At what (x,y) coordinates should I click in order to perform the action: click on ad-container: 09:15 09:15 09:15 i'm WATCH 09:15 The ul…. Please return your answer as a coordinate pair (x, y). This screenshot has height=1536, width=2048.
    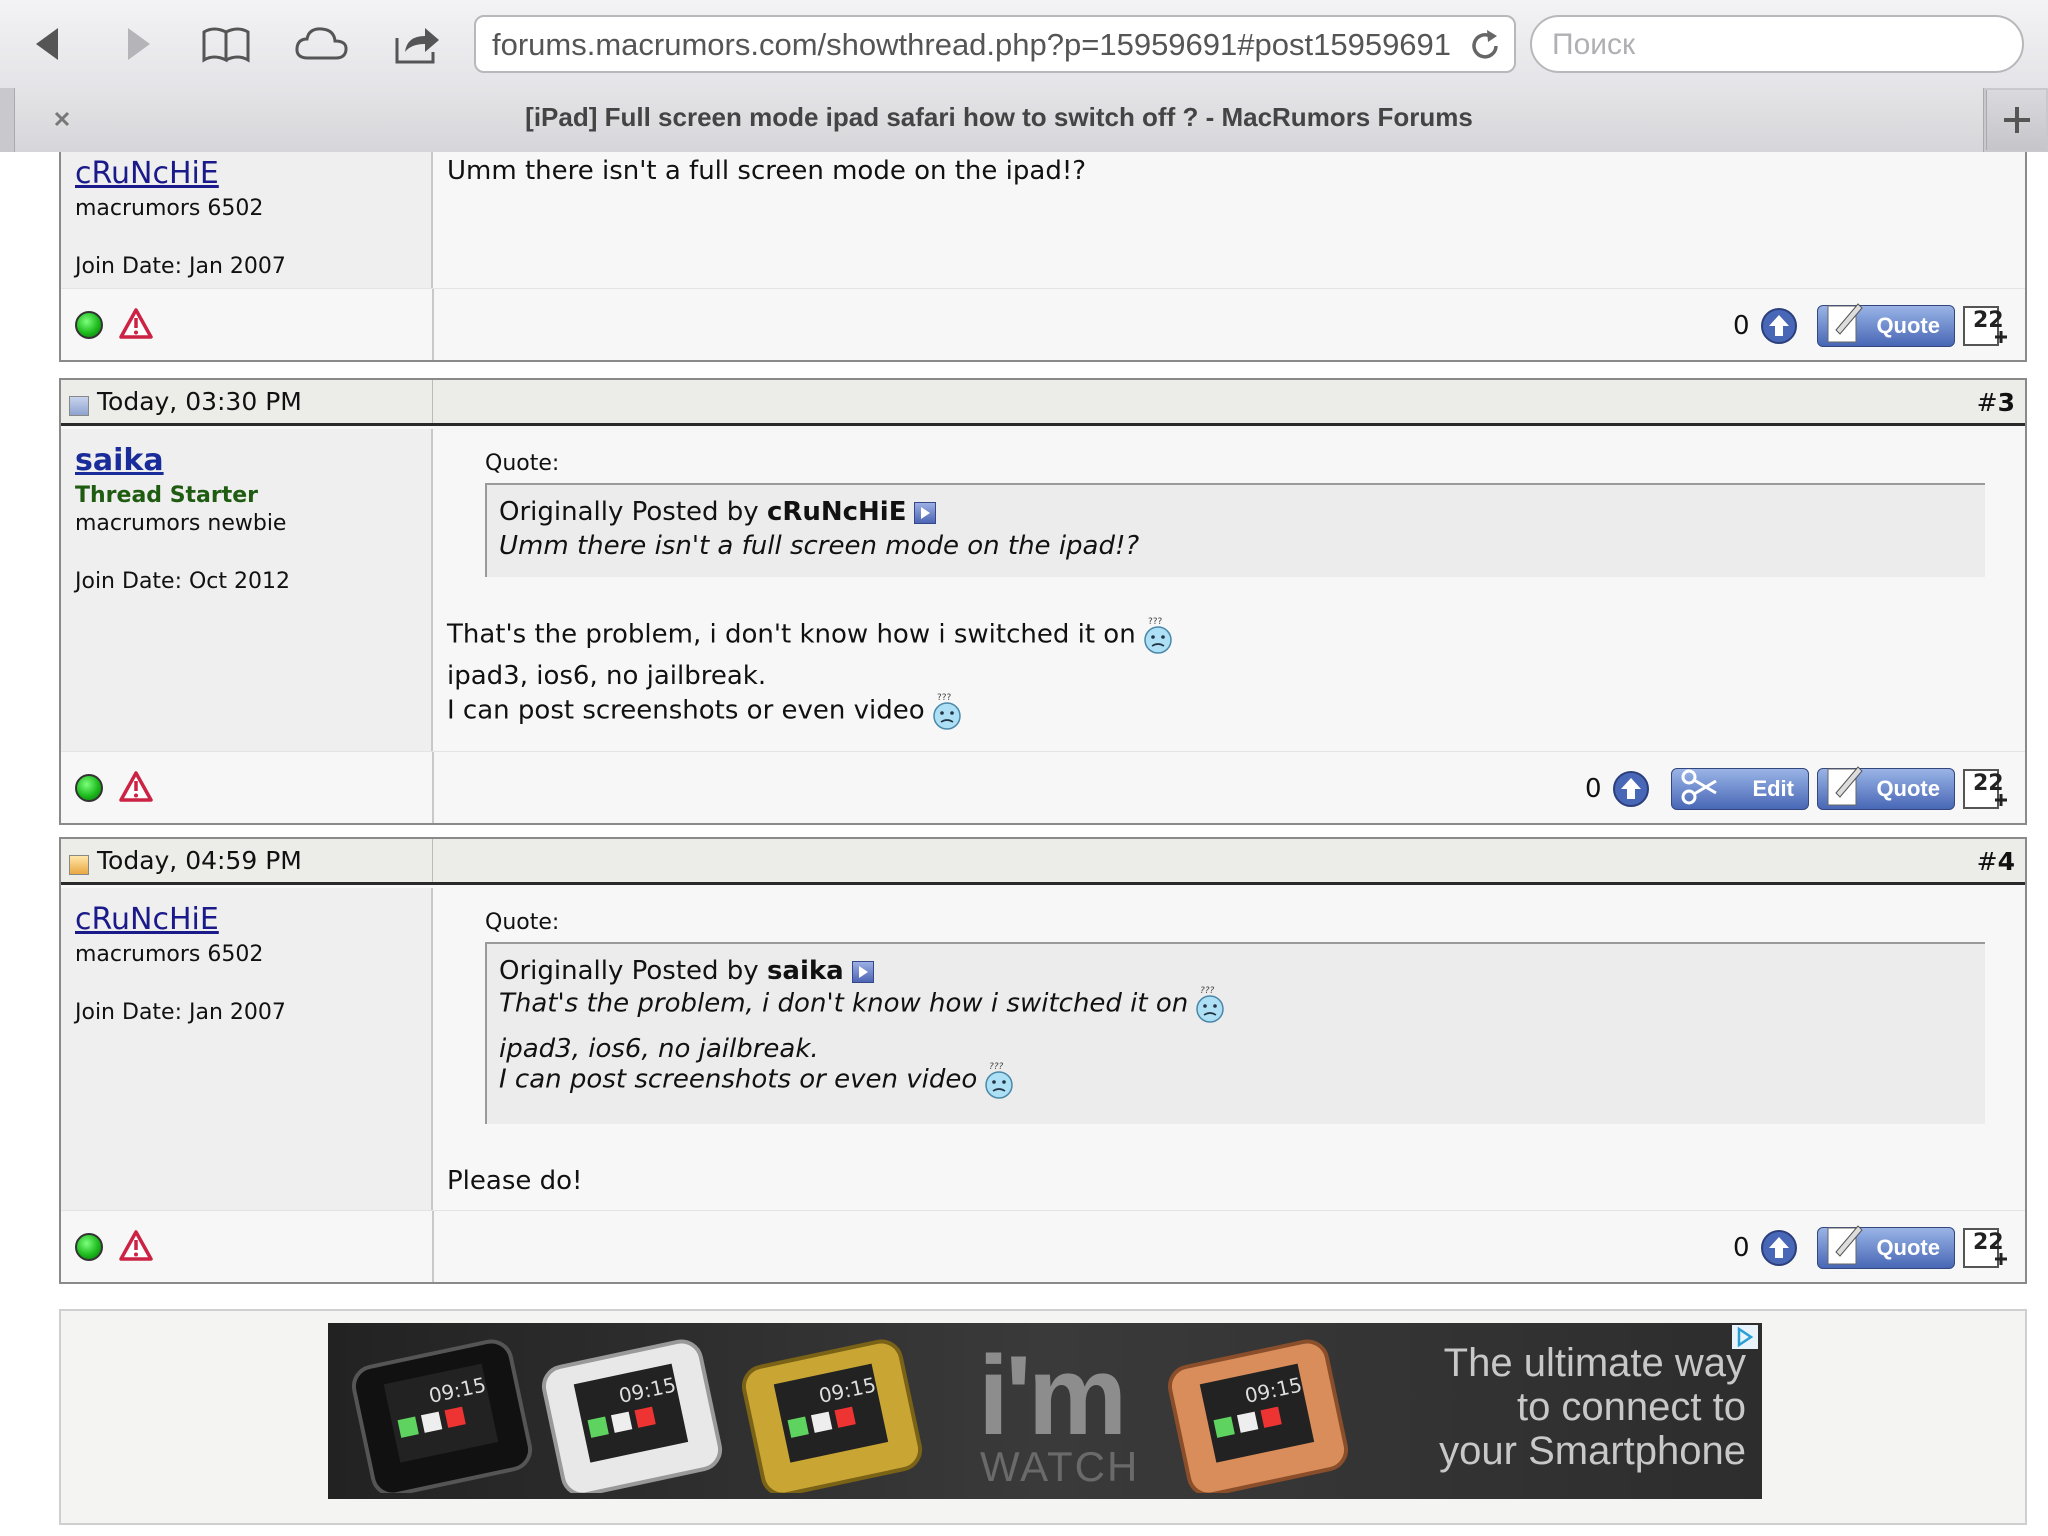
    Looking at the image, I should click on (1043, 1417).